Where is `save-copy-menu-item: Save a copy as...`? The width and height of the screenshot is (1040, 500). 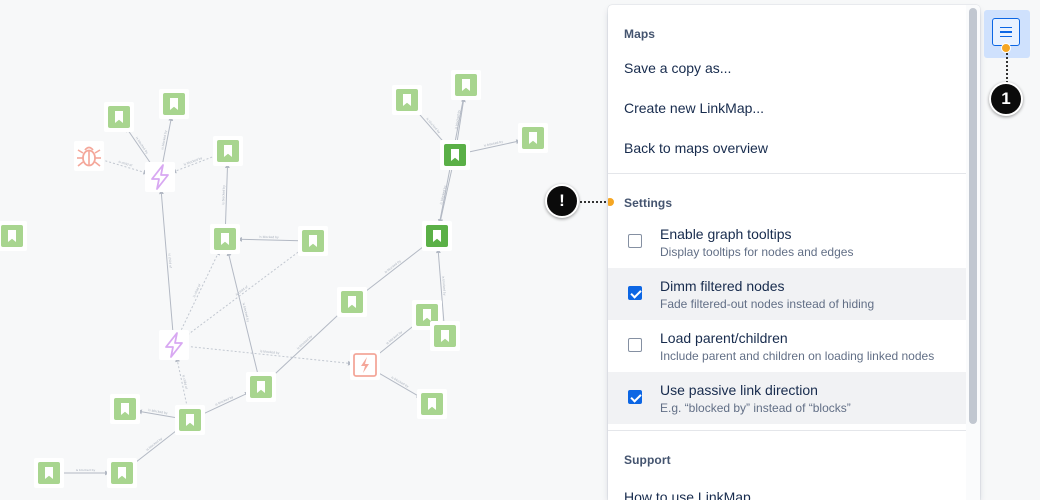
save-copy-menu-item: Save a copy as... is located at coordinates (787, 68).